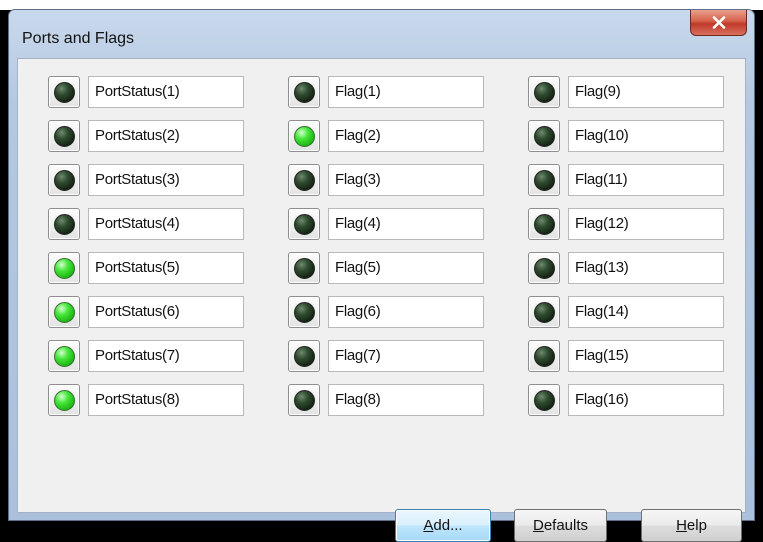 Image resolution: width=763 pixels, height=542 pixels. Describe the element at coordinates (646, 92) in the screenshot. I see `indicator-name-field: Flag(9)` at that location.